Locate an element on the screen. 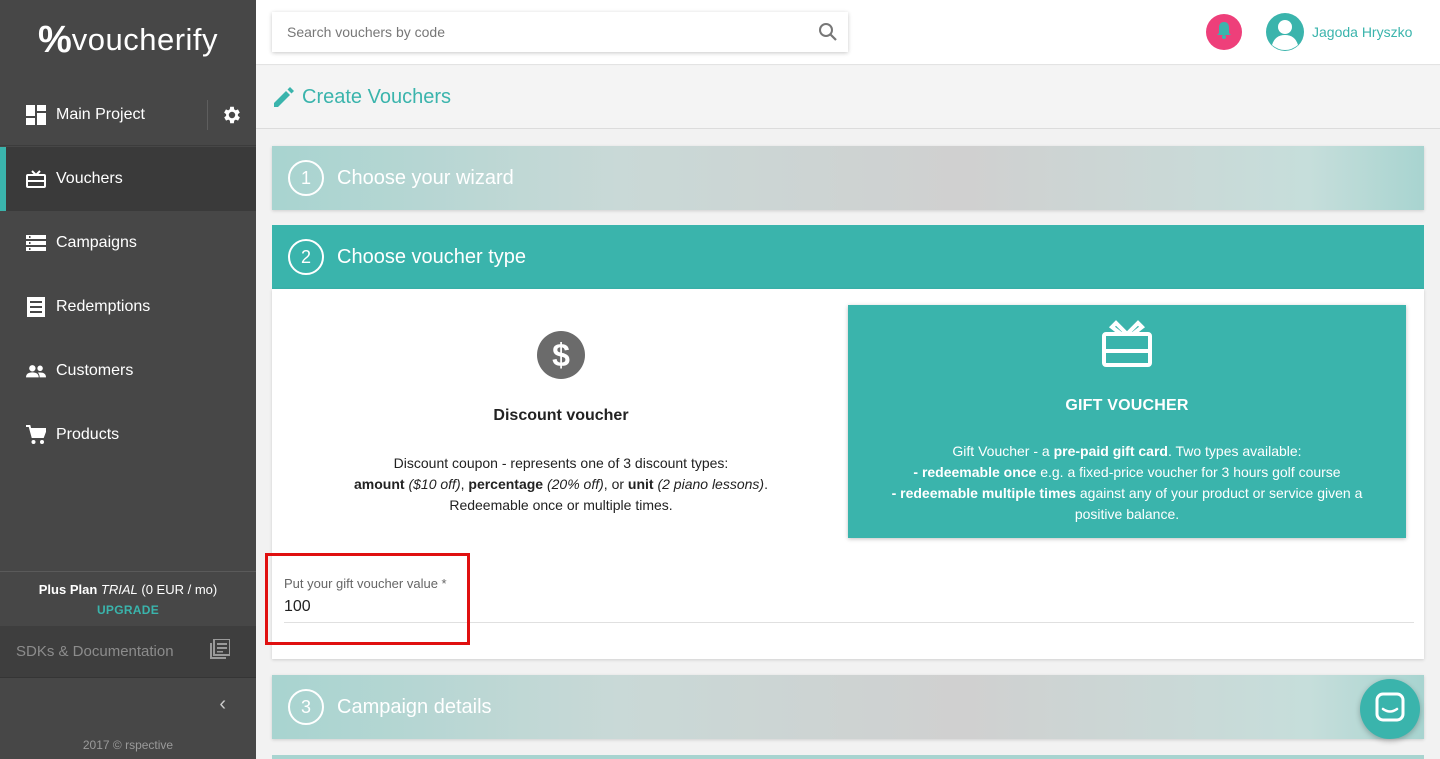 This screenshot has height=759, width=1440. library-books-icon is located at coordinates (220, 651).